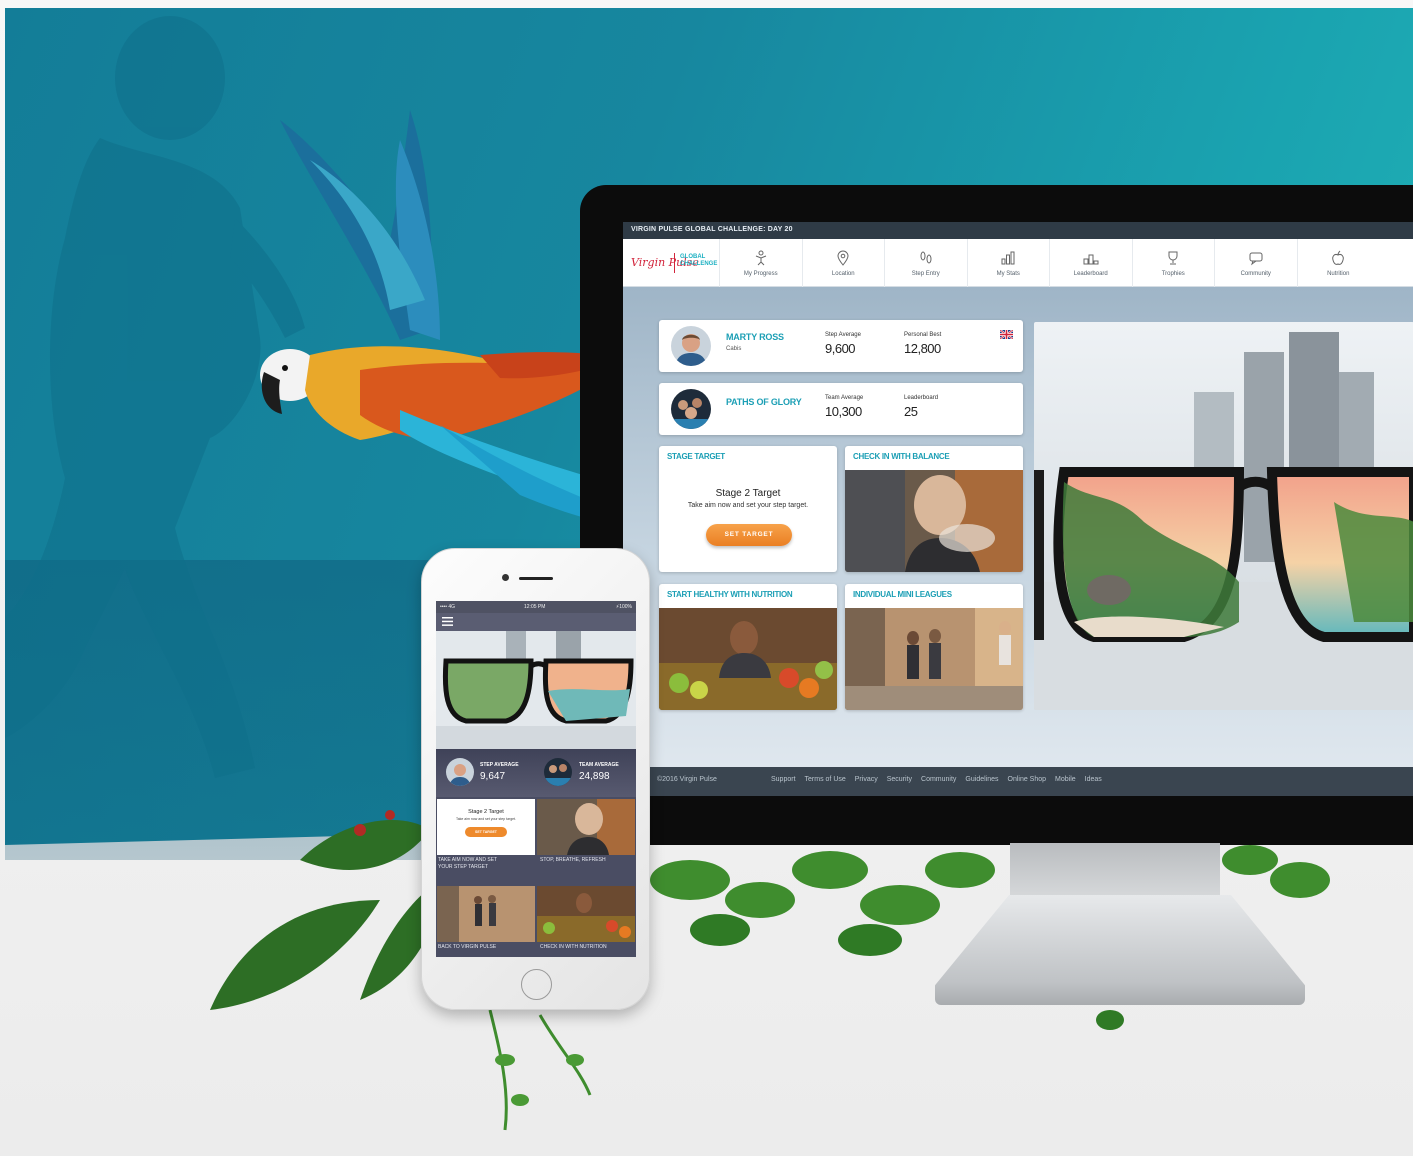 The width and height of the screenshot is (1413, 1156). What do you see at coordinates (934, 659) in the screenshot?
I see `mini-leagues-photo` at bounding box center [934, 659].